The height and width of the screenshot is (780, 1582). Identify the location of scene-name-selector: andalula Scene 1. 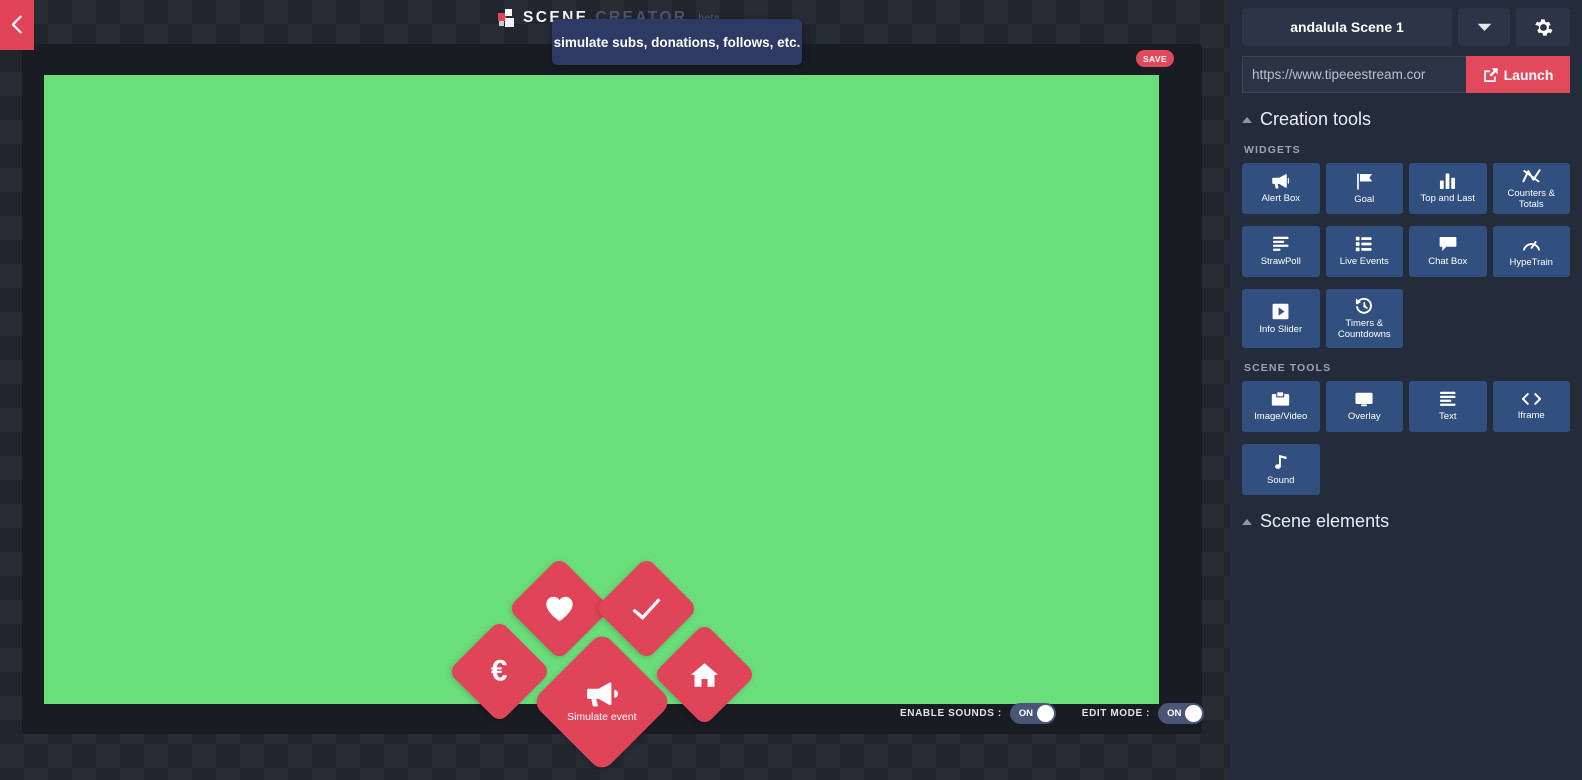
(1347, 27).